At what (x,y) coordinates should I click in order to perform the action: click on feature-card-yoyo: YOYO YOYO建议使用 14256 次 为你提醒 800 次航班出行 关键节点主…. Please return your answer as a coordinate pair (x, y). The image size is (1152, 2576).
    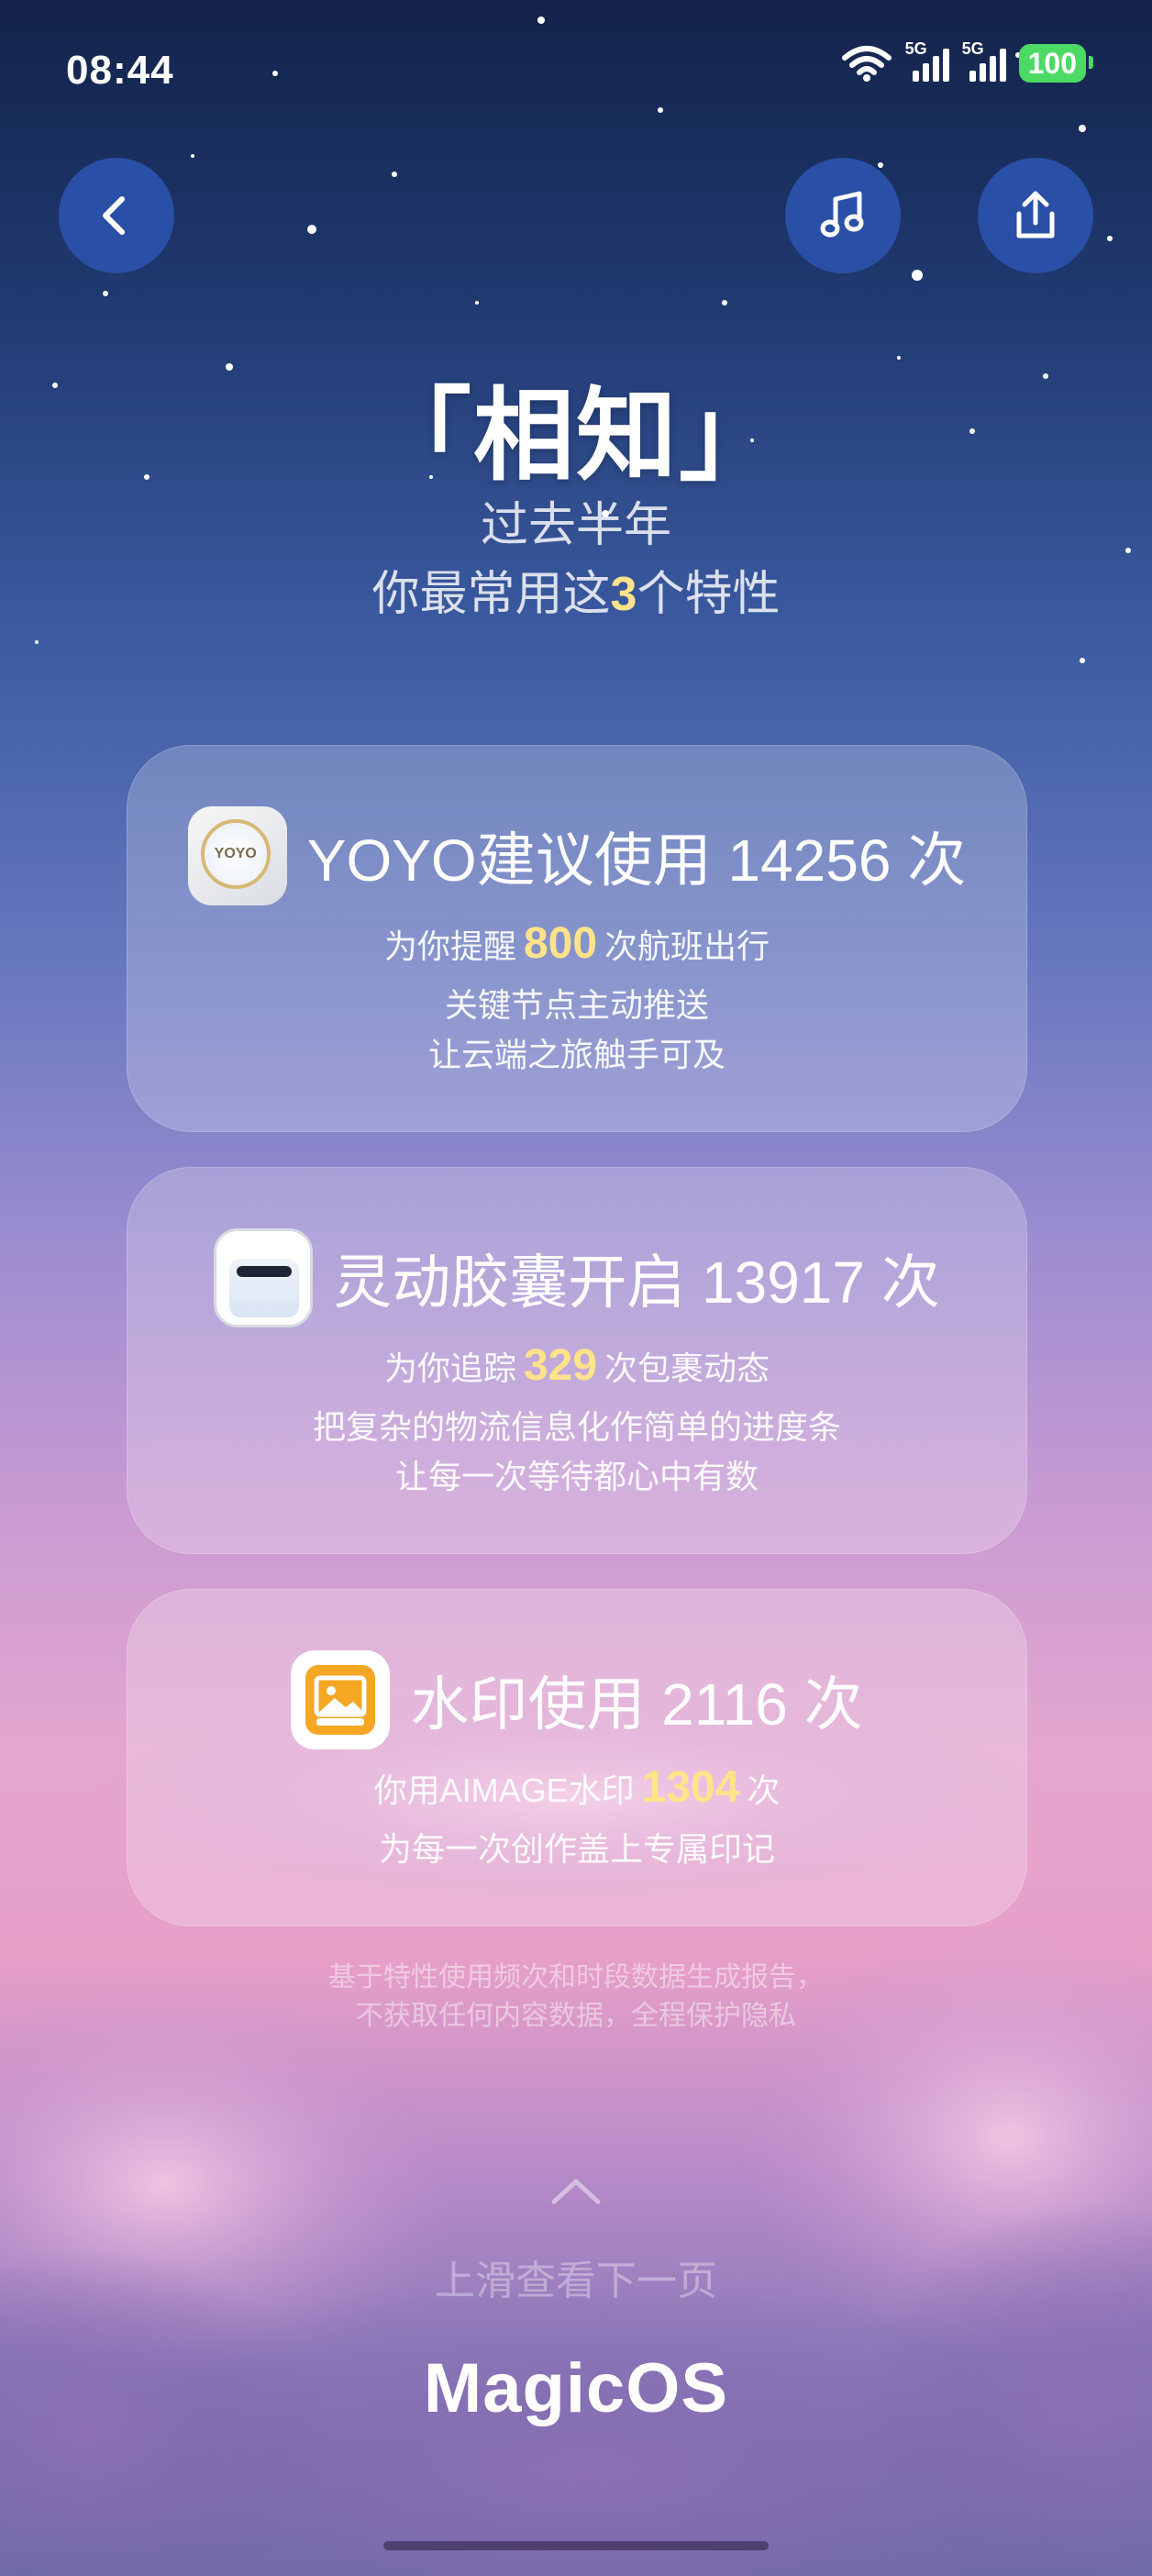
    Looking at the image, I should click on (577, 938).